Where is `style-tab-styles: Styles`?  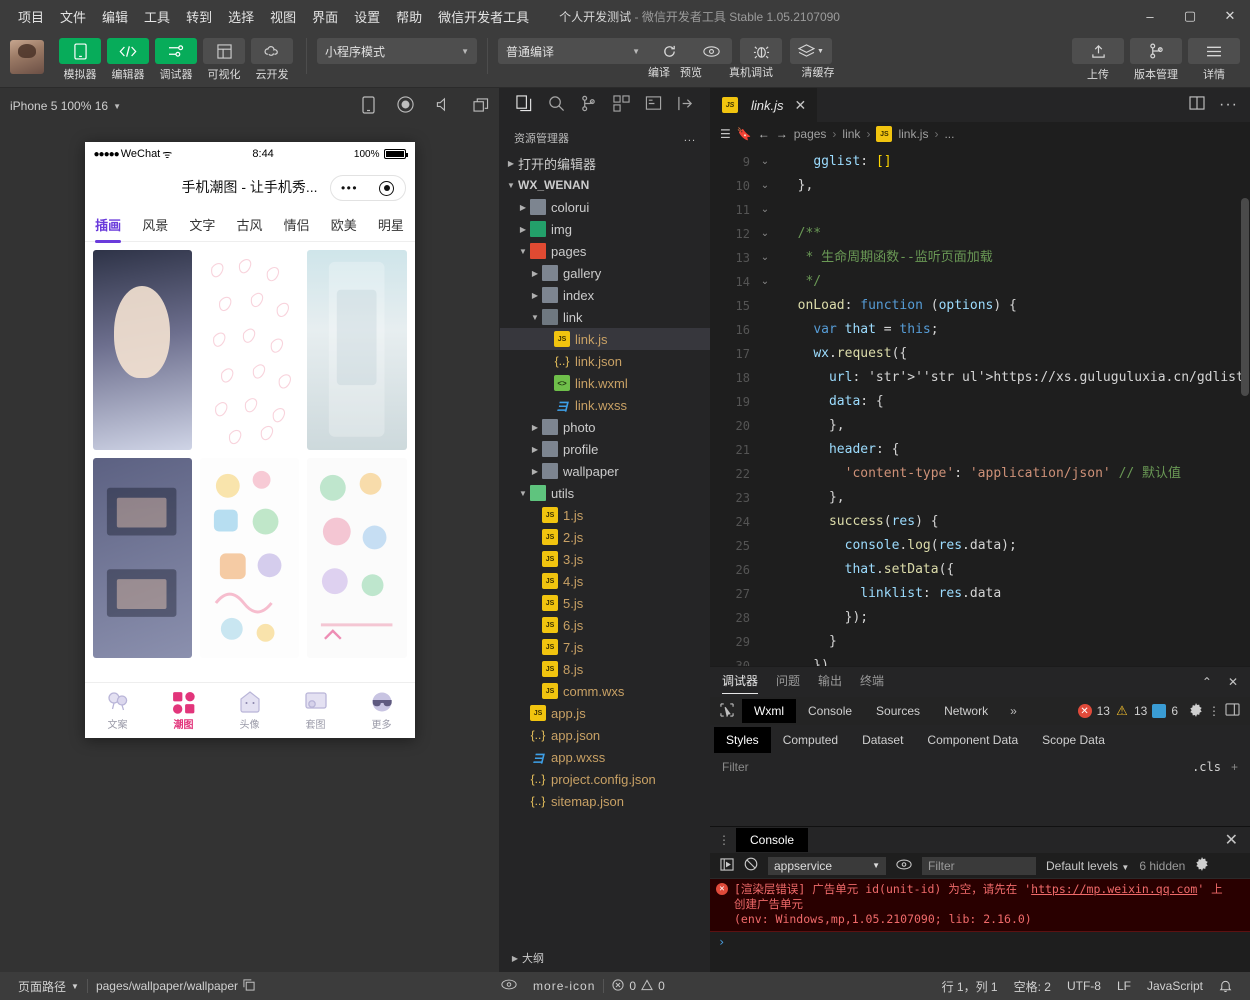
style-tab-styles: Styles is located at coordinates (742, 740).